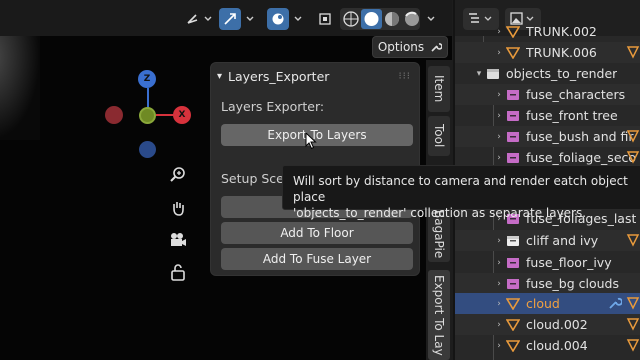 The image size is (640, 360). I want to click on hand-pan-icon, so click(178, 208).